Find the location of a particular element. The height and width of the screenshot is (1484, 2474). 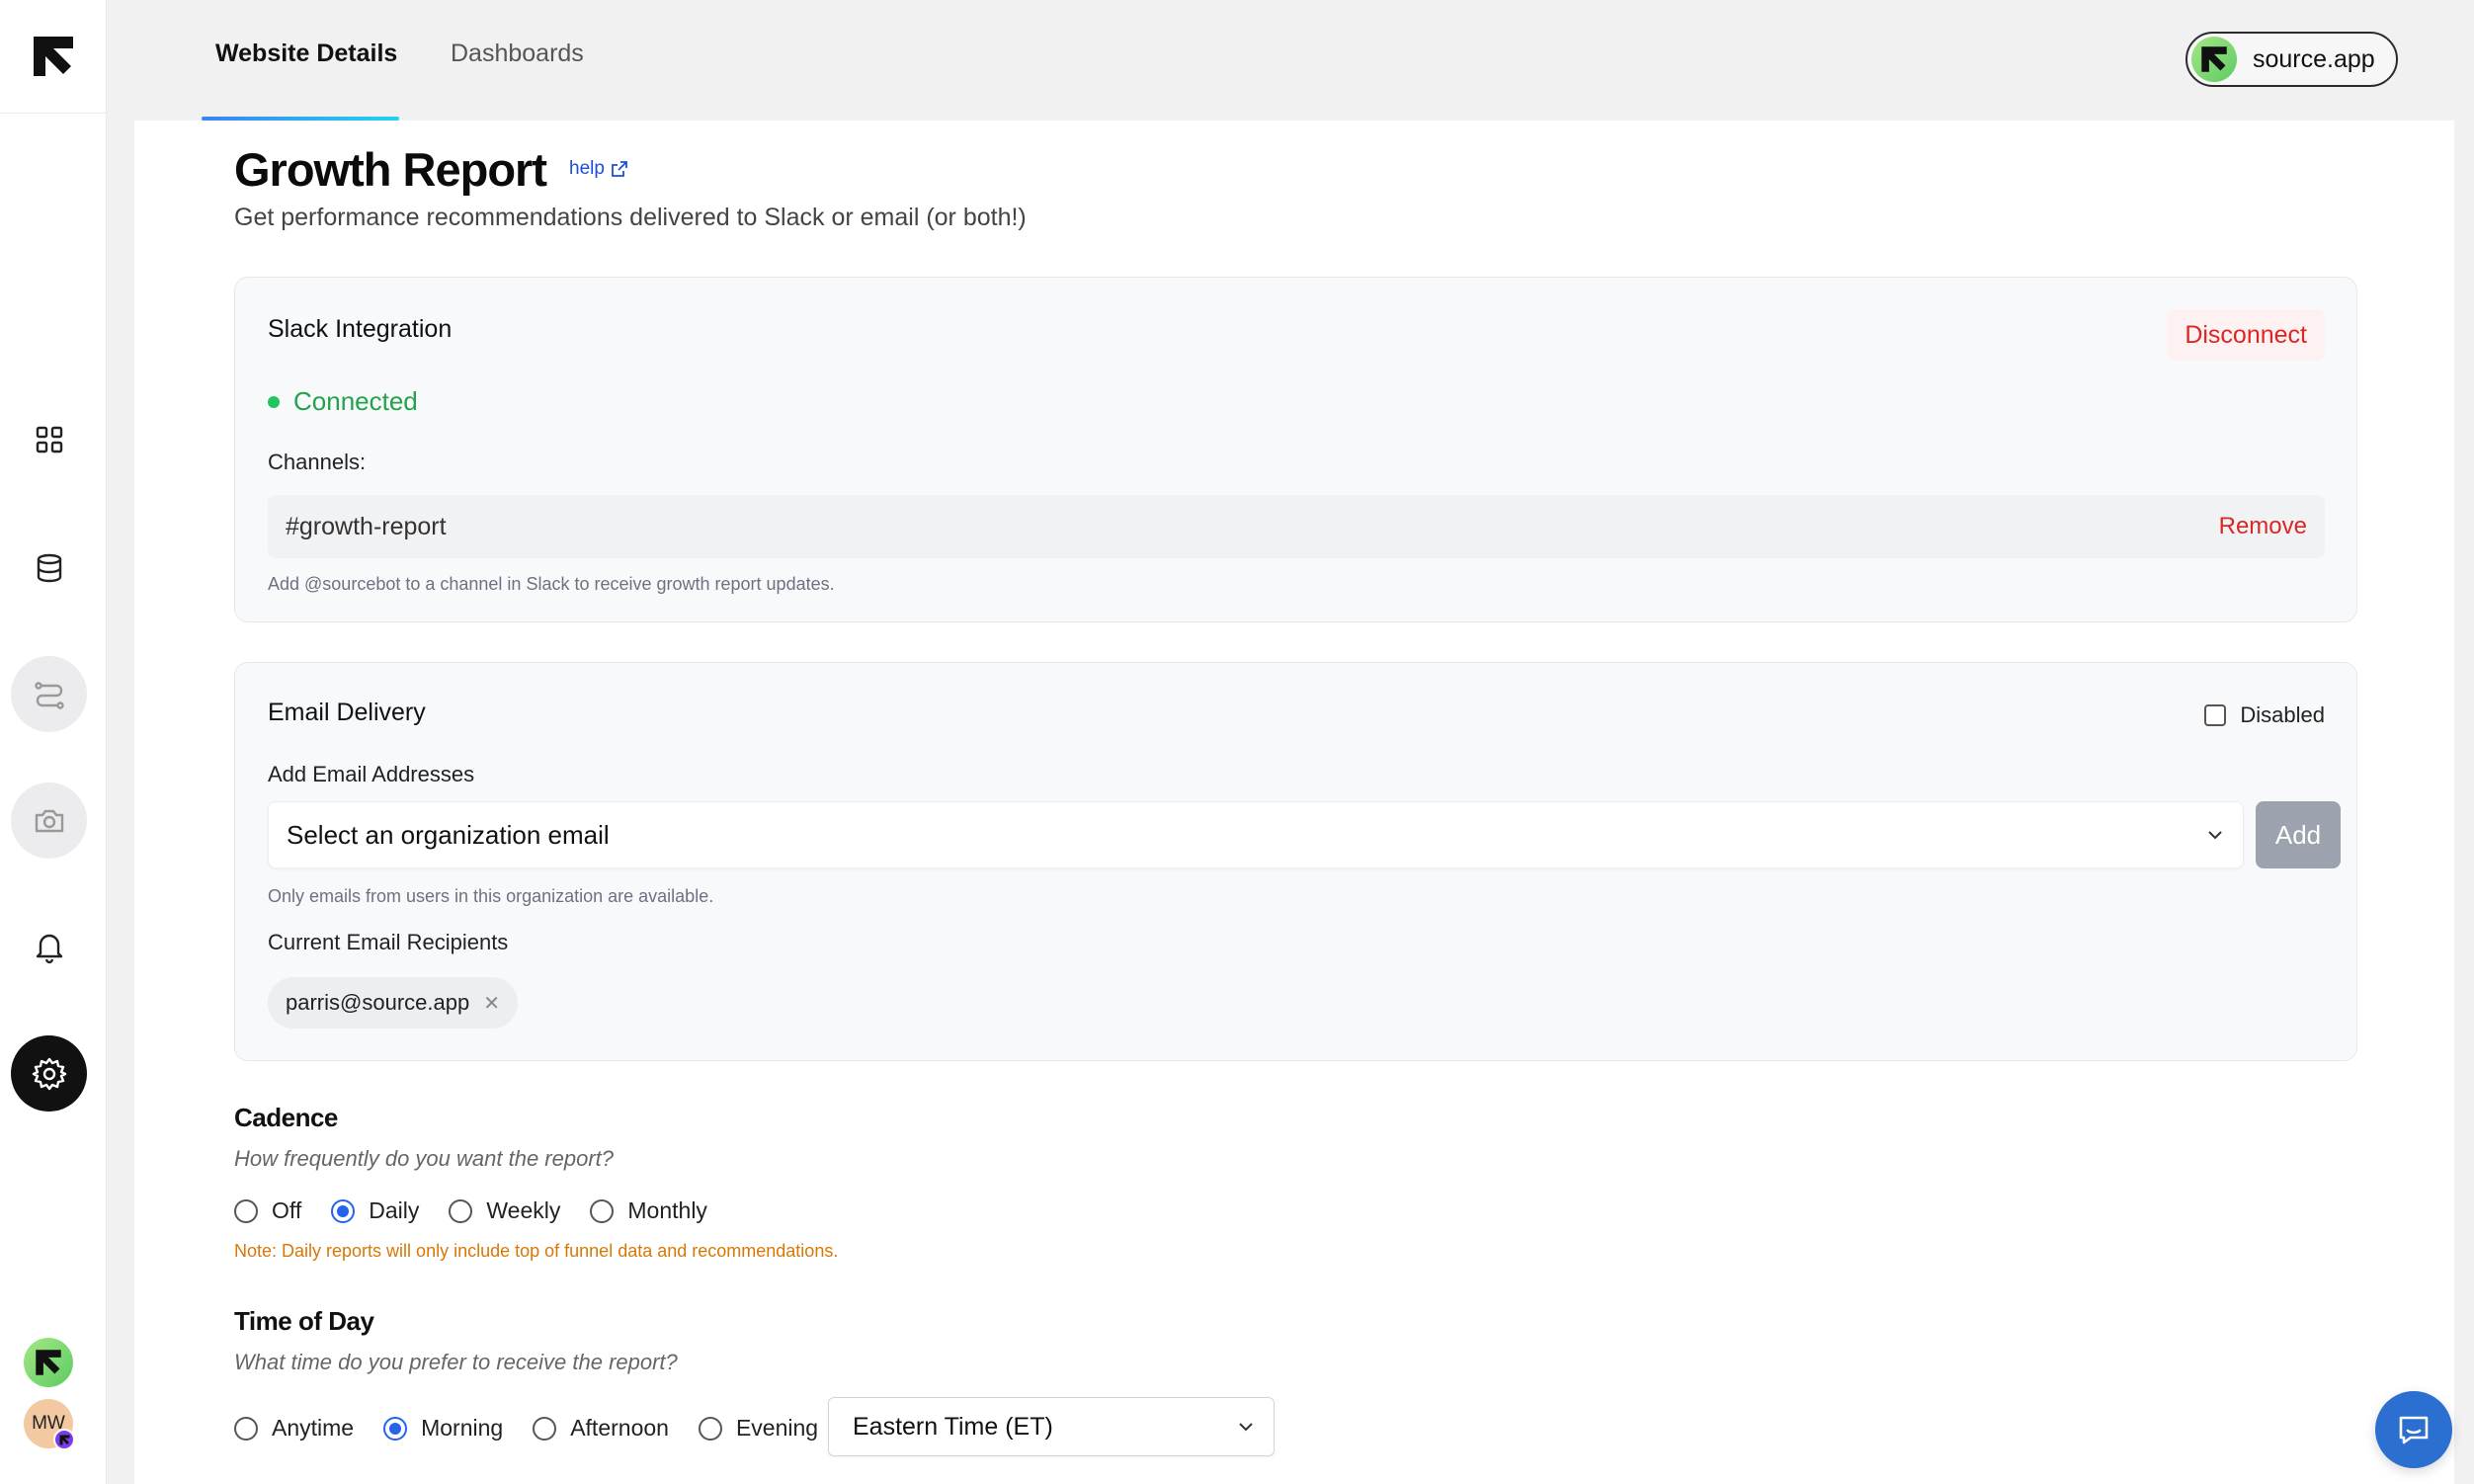

cadence-options: Off Daily Weekly Monthly is located at coordinates (485, 1210).